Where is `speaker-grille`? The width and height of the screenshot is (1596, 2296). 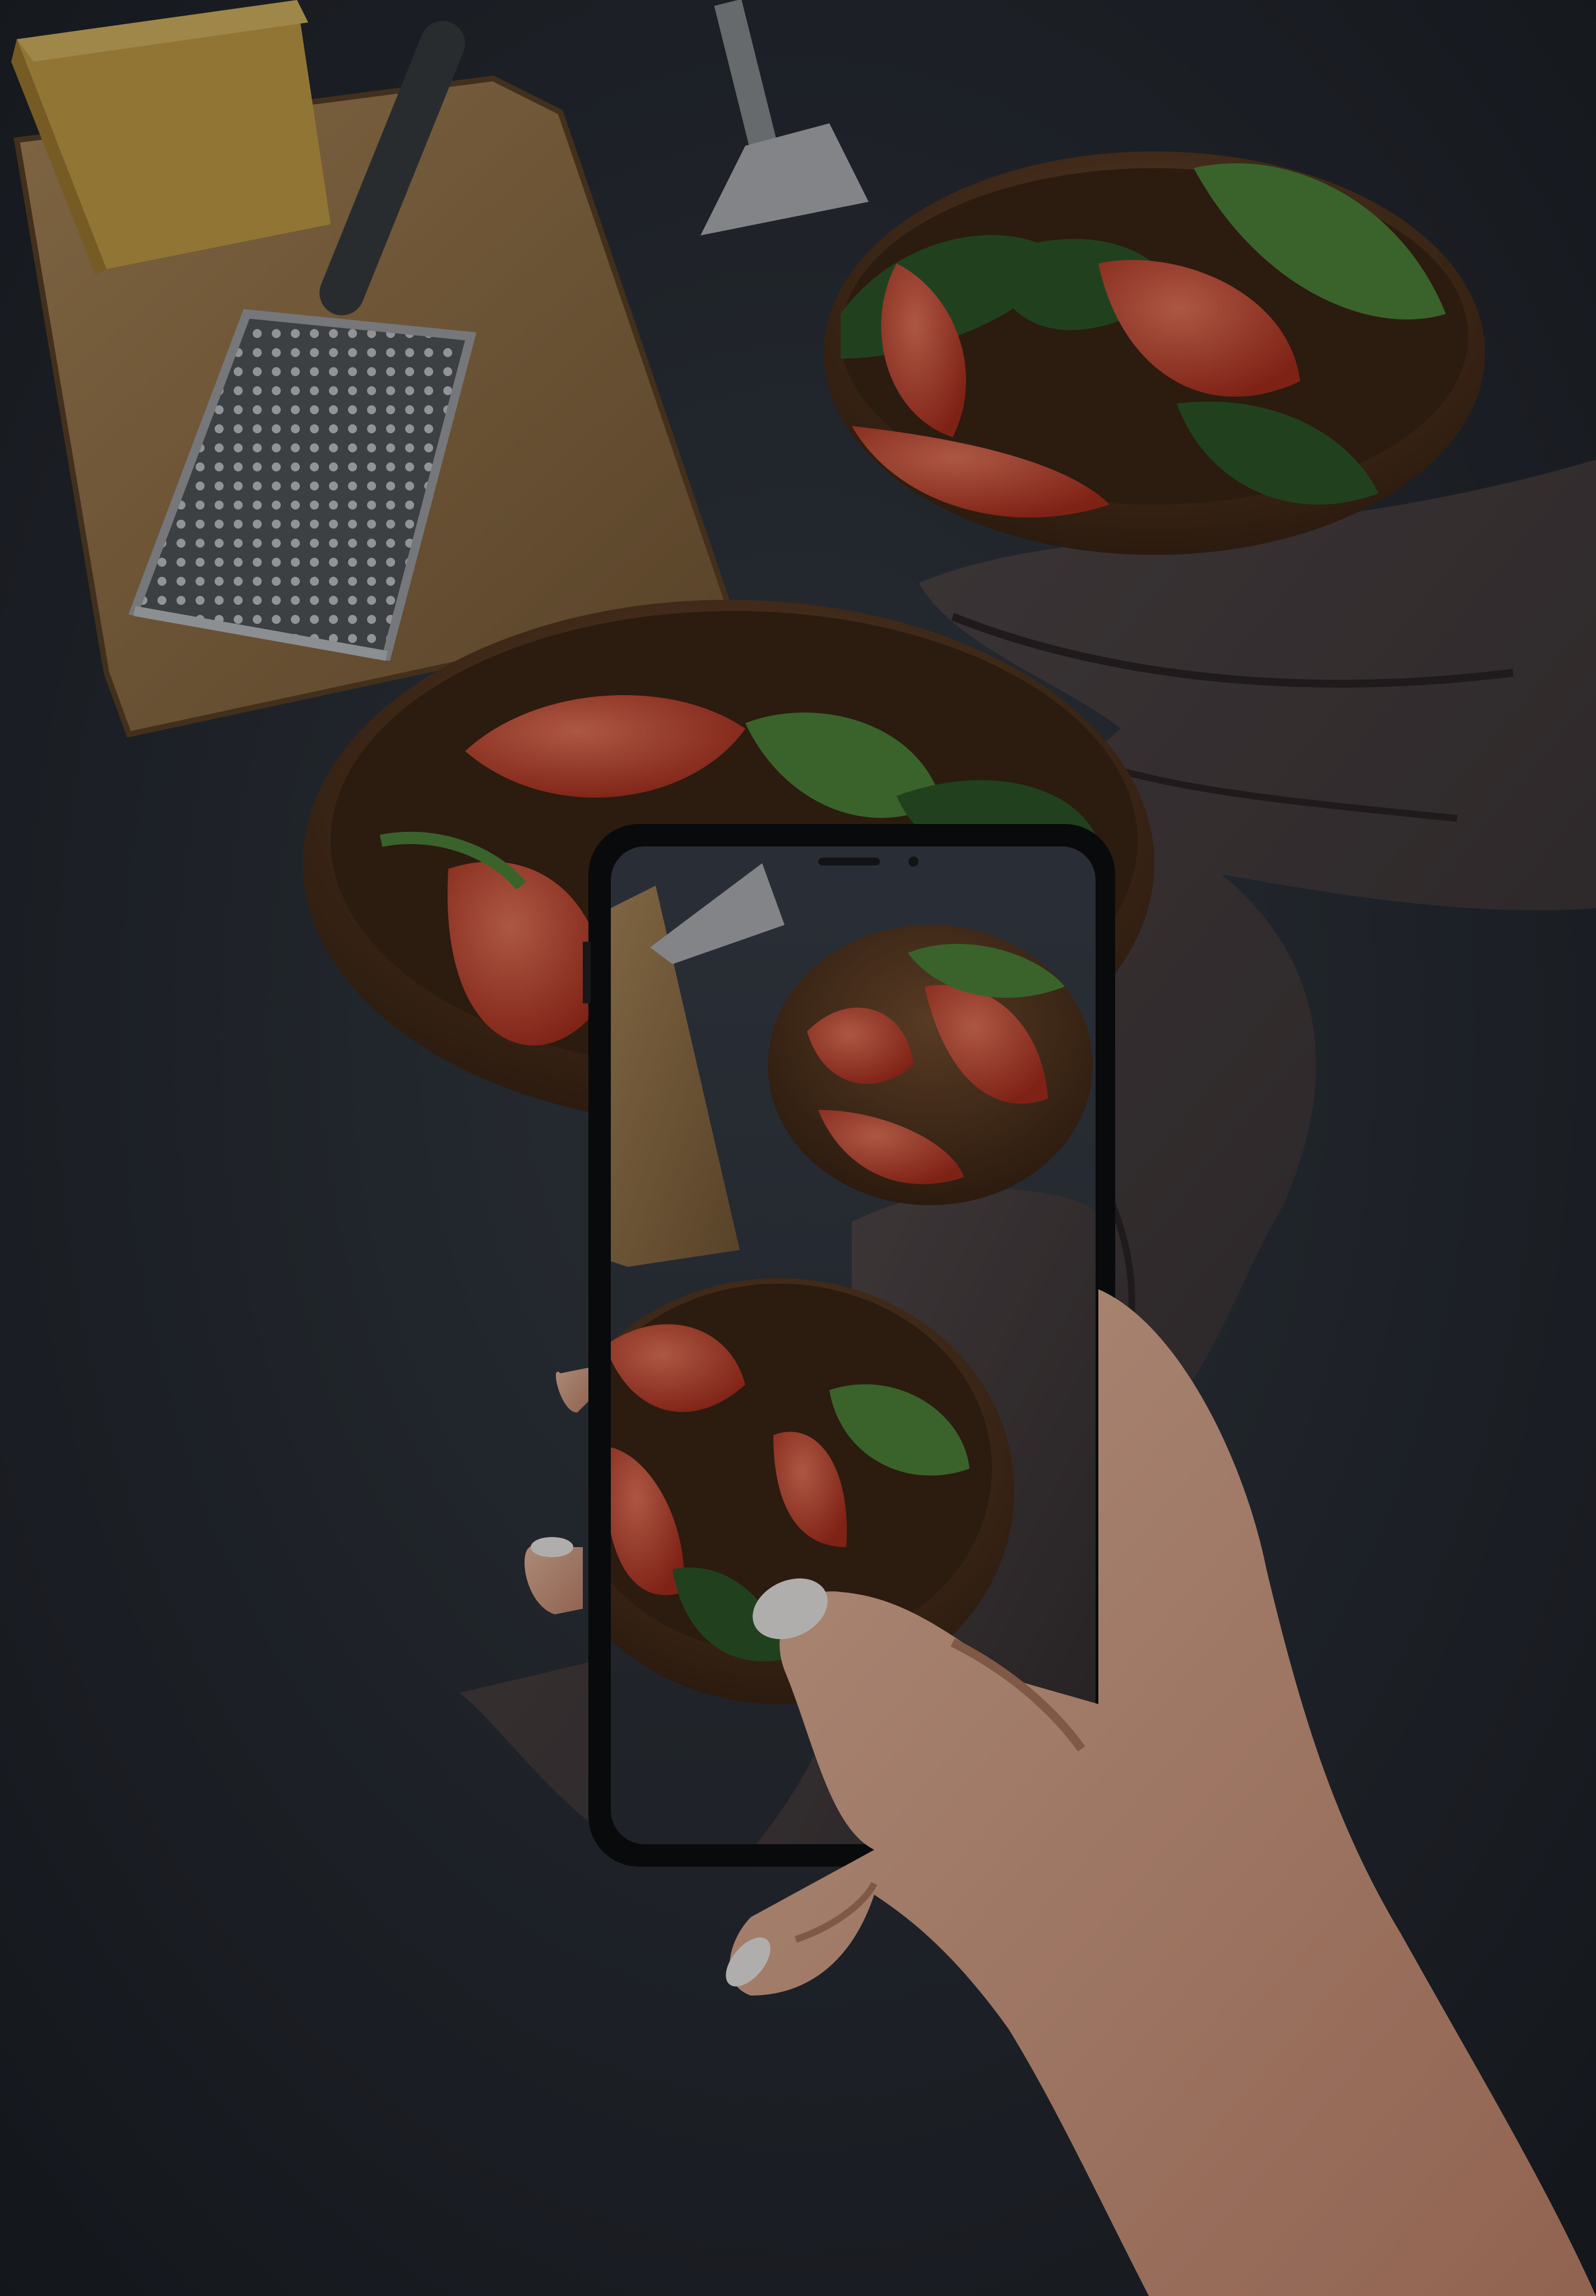 speaker-grille is located at coordinates (849, 861).